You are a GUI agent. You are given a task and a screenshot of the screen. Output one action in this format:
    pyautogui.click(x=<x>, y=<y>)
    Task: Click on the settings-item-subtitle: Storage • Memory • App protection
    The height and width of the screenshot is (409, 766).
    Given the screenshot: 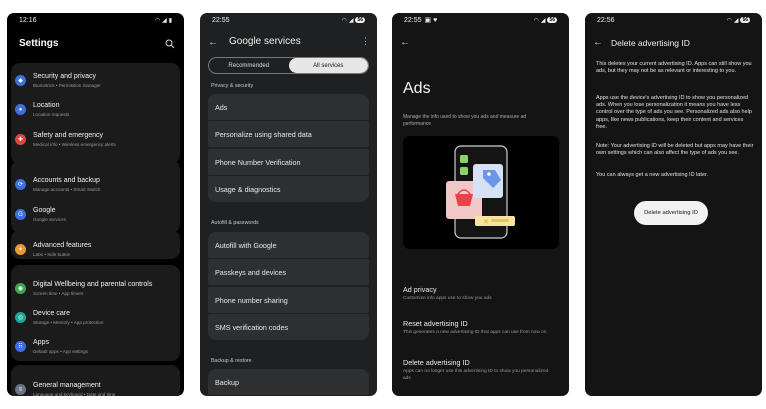 What is the action you would take?
    pyautogui.click(x=68, y=322)
    